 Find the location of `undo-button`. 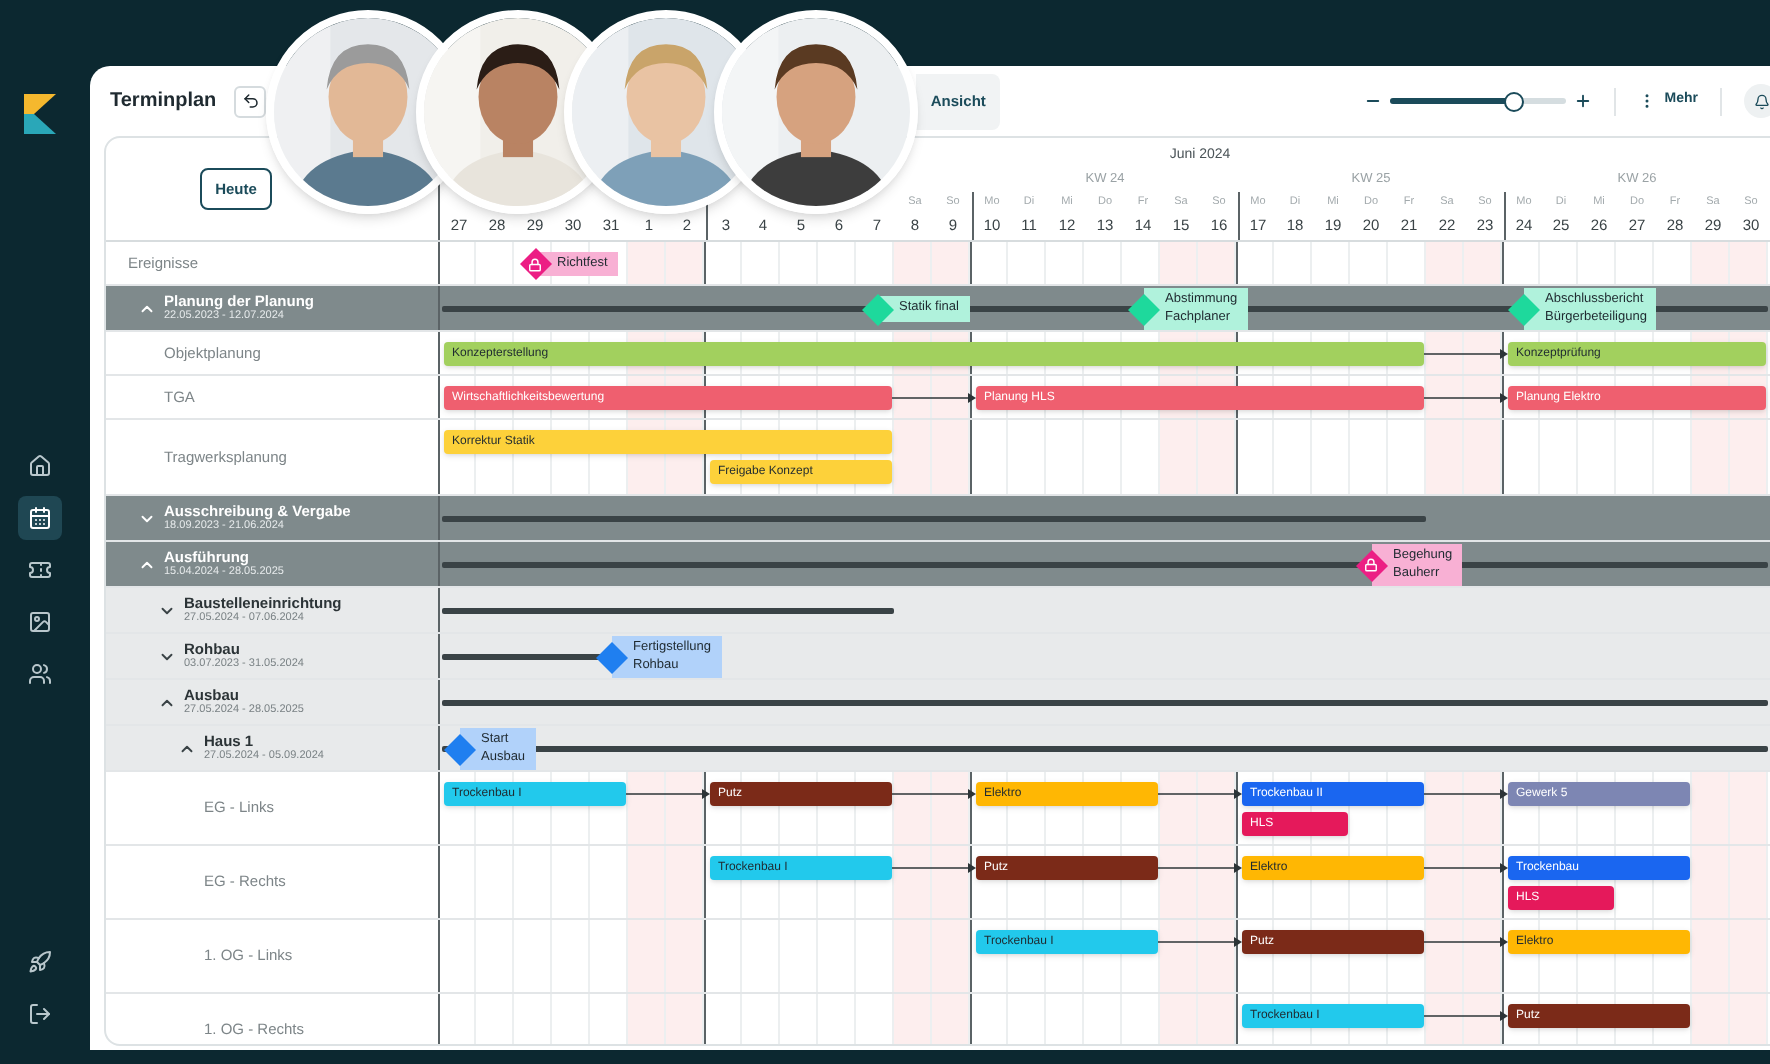

undo-button is located at coordinates (250, 101).